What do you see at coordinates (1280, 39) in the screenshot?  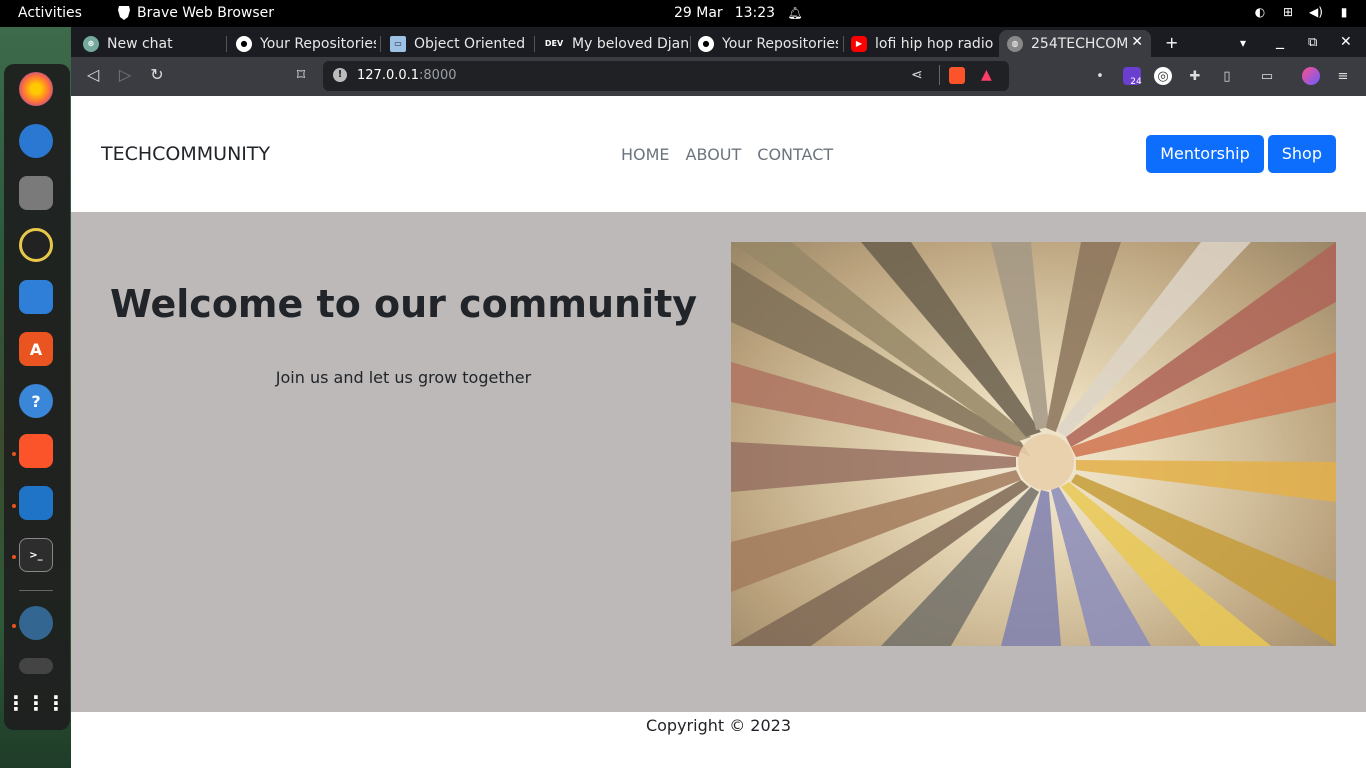 I see `minimize-icon: _` at bounding box center [1280, 39].